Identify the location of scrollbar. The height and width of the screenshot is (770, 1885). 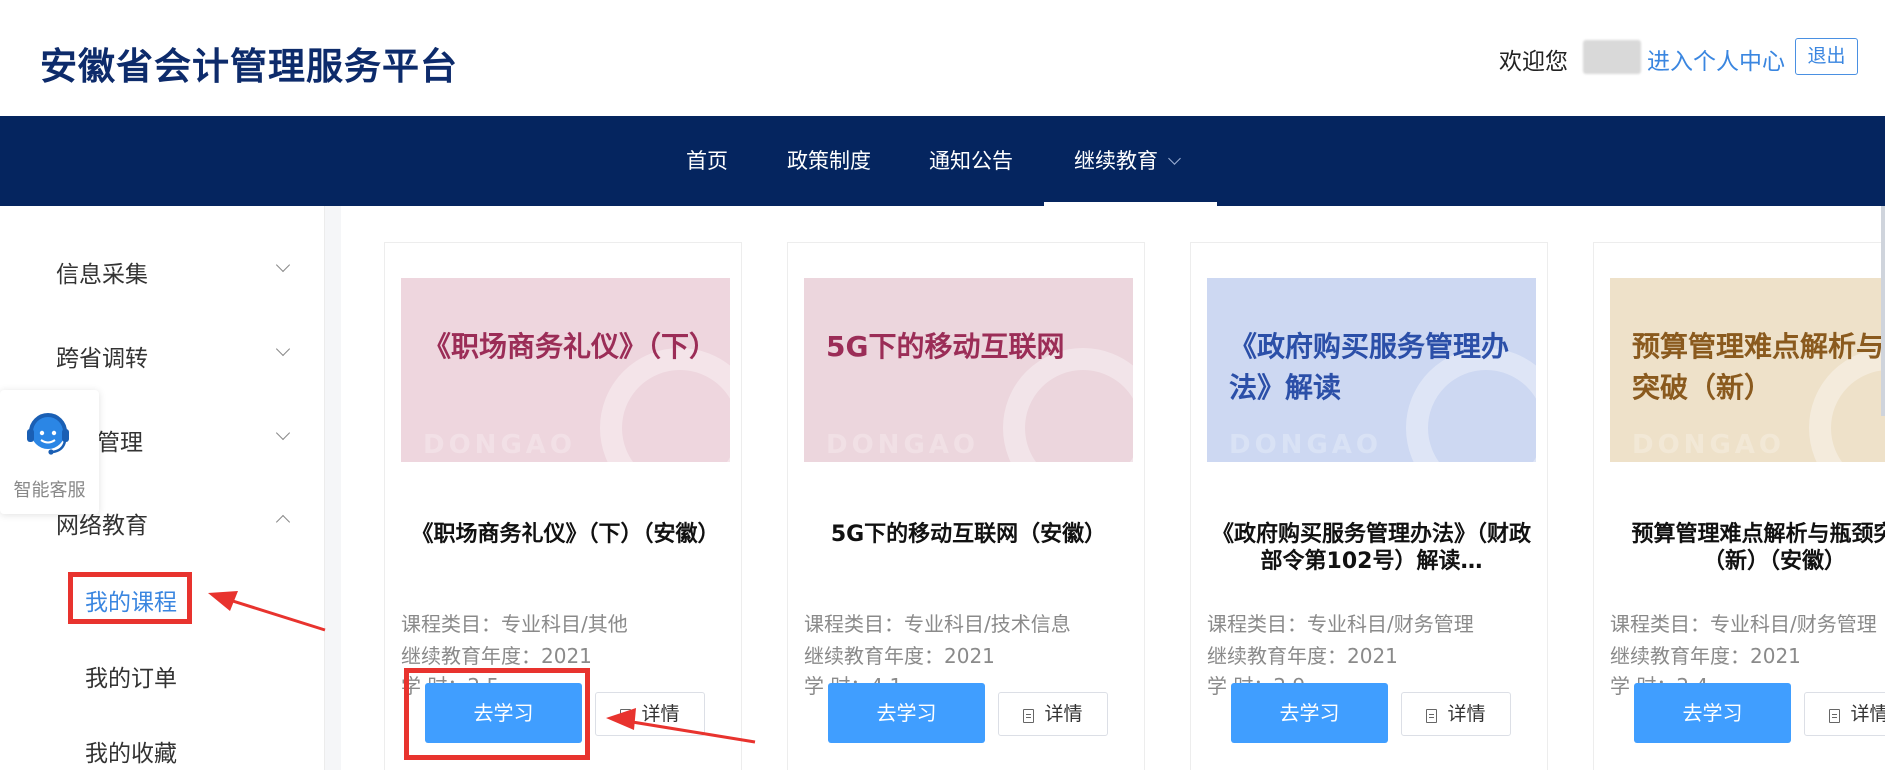
(1883, 311).